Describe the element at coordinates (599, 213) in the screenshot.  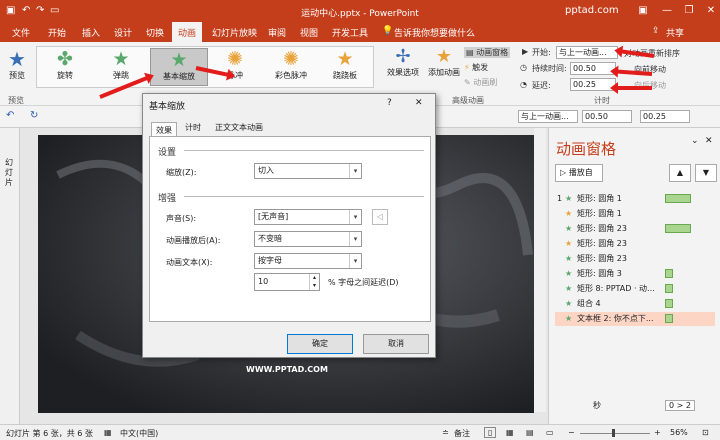
I see `item-label: 矩形: 圆角 1` at that location.